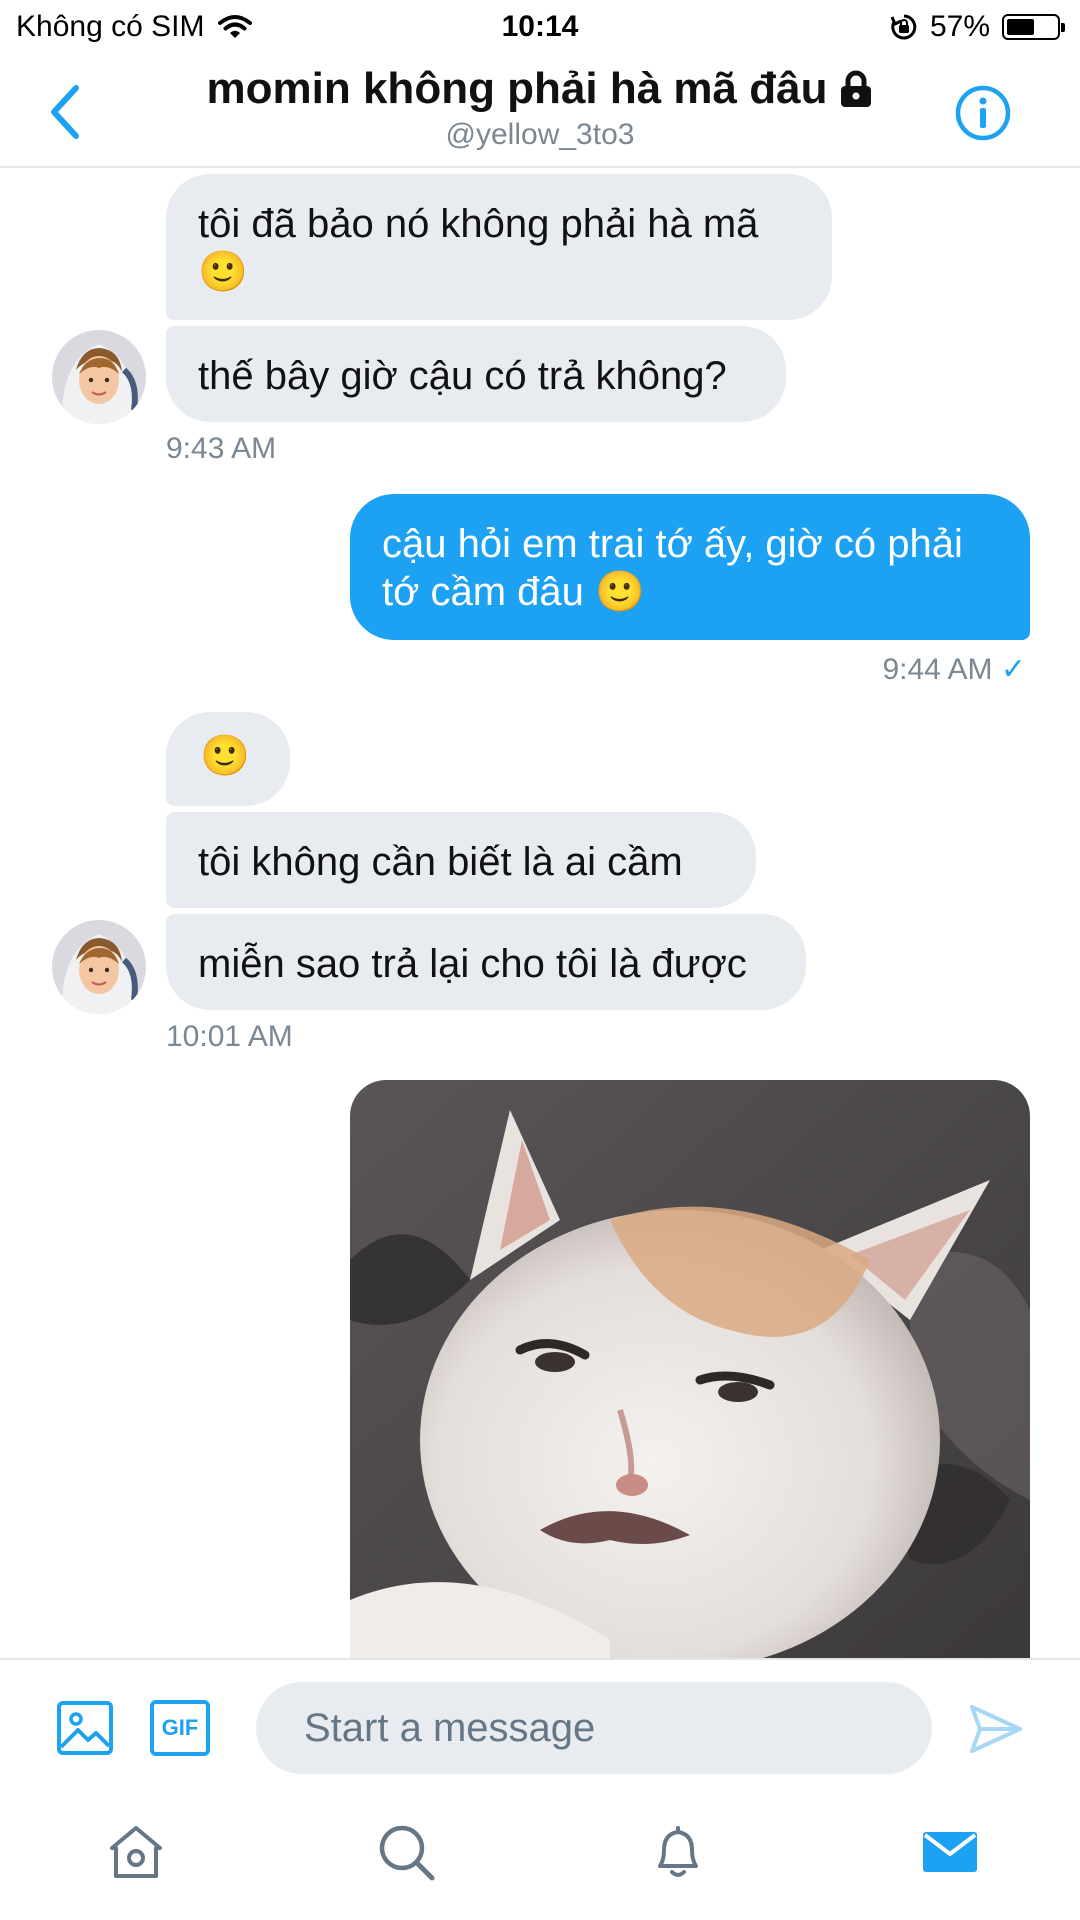  I want to click on orientation-lock-icon, so click(903, 27).